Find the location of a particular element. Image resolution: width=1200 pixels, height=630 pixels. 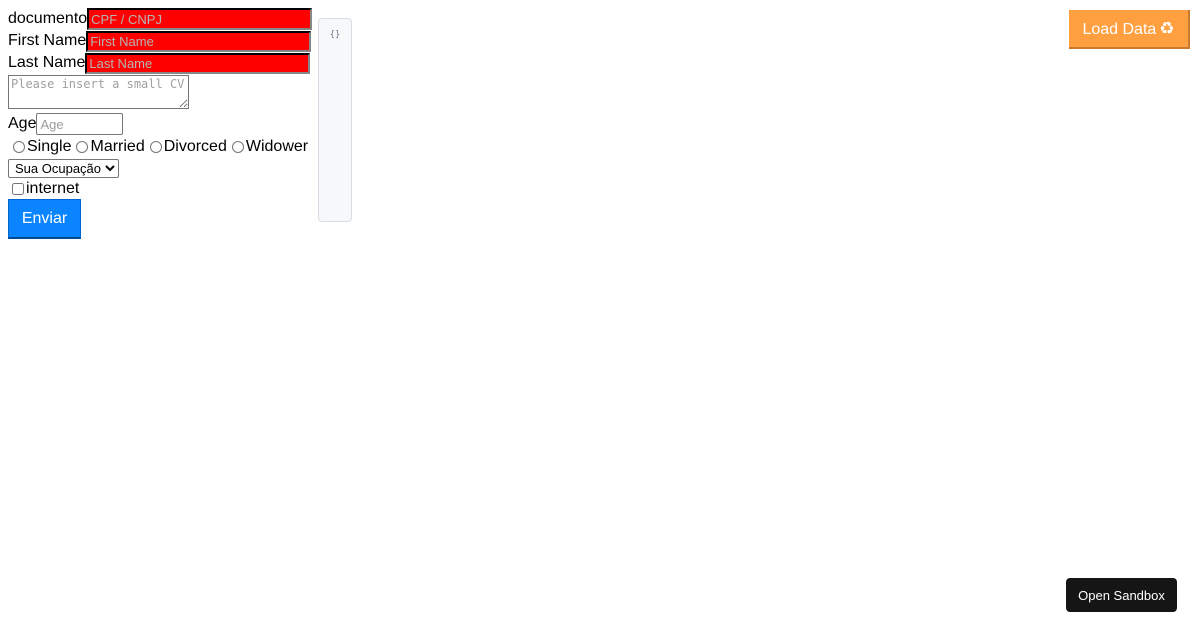

age-row: Age is located at coordinates (164, 124).